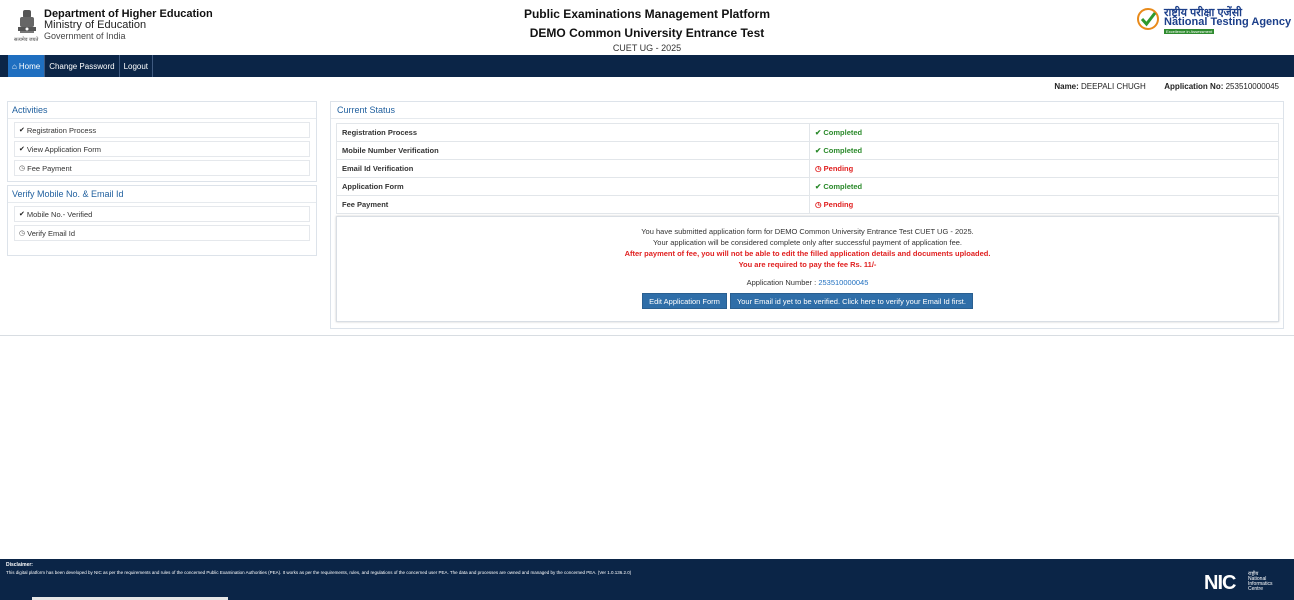  I want to click on activity-fee-payment: ◷ Fee Payment, so click(162, 168).